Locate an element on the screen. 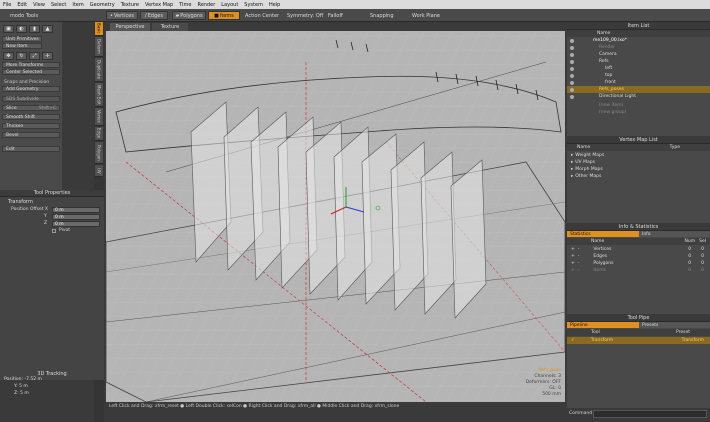 The width and height of the screenshot is (710, 422). cylinder-icon: ▮ is located at coordinates (34, 29).